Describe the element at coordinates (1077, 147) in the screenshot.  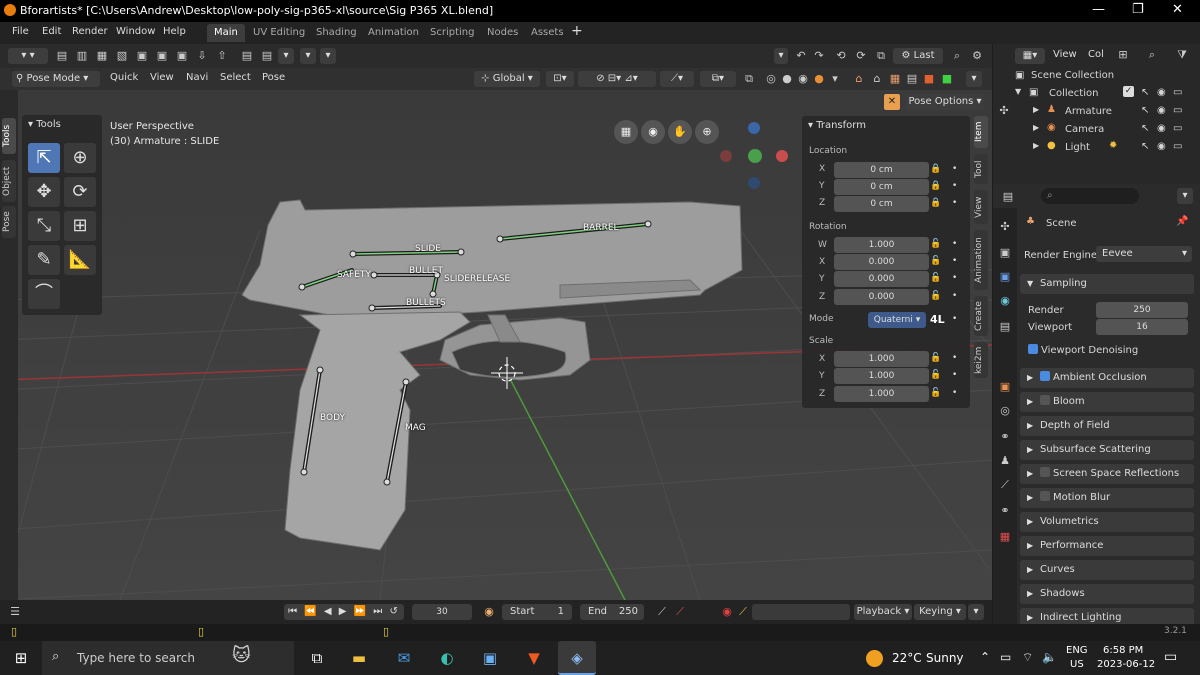
I see `outliner-item-light: Light` at that location.